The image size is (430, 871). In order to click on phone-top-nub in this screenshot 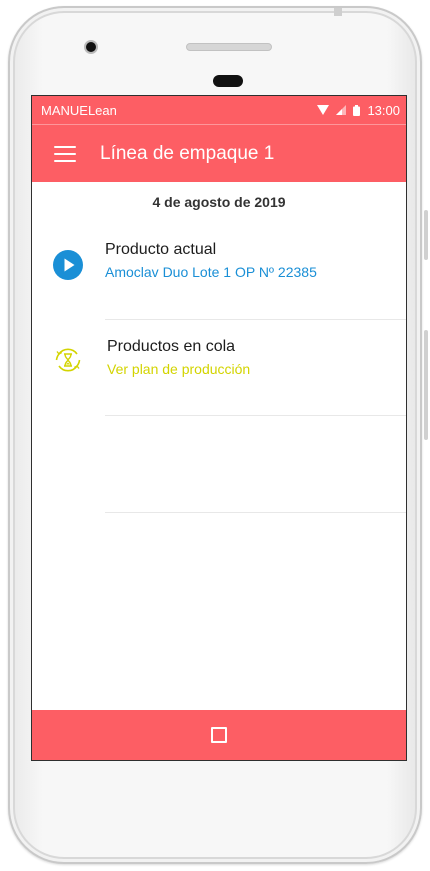, I will do `click(338, 12)`.